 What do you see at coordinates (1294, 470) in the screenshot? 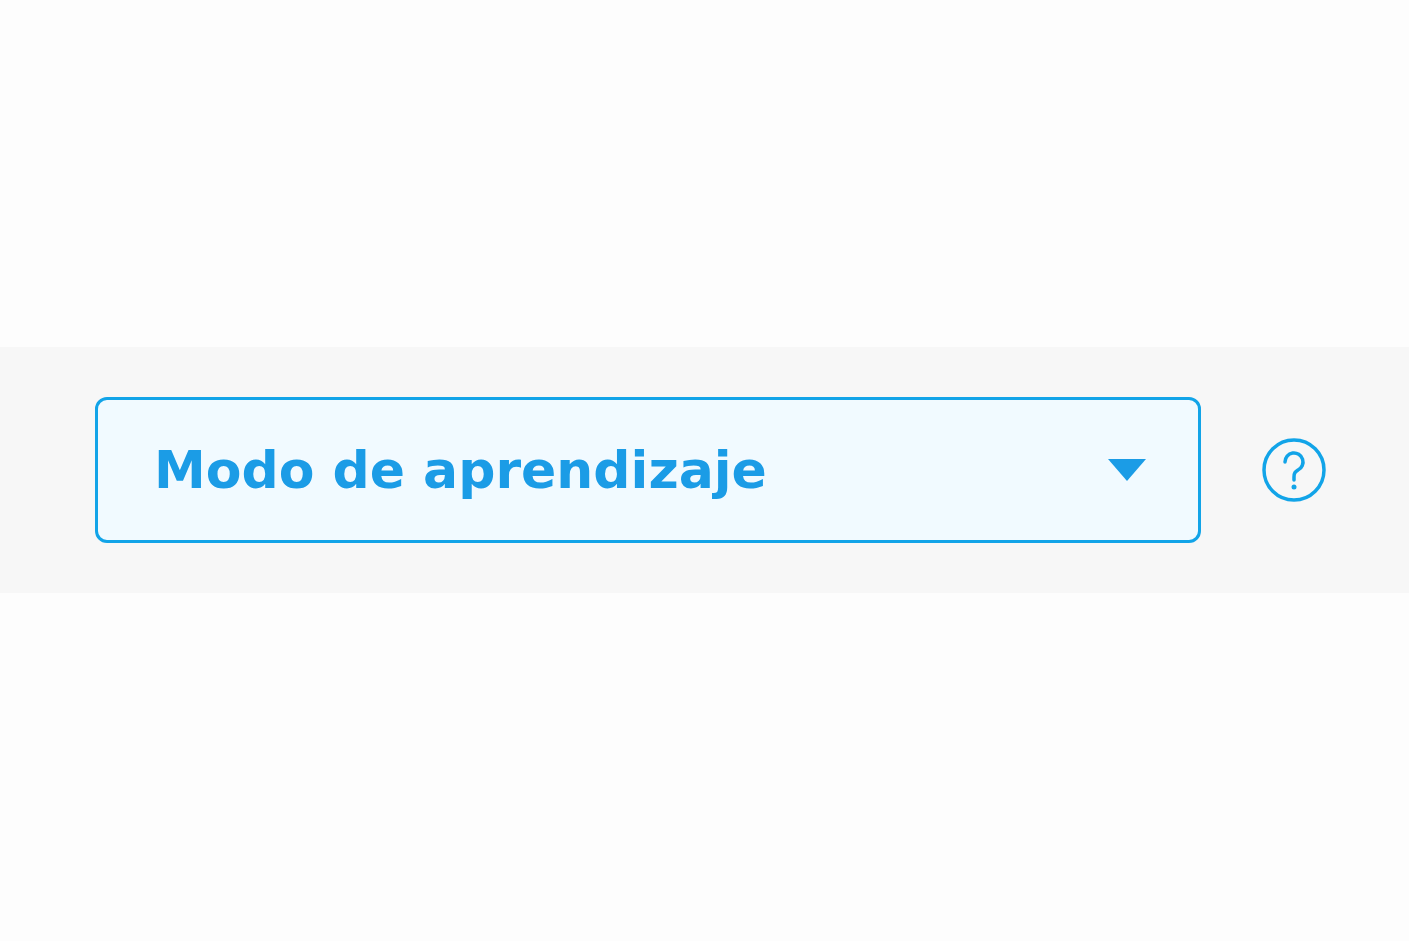
I see `help-icon` at bounding box center [1294, 470].